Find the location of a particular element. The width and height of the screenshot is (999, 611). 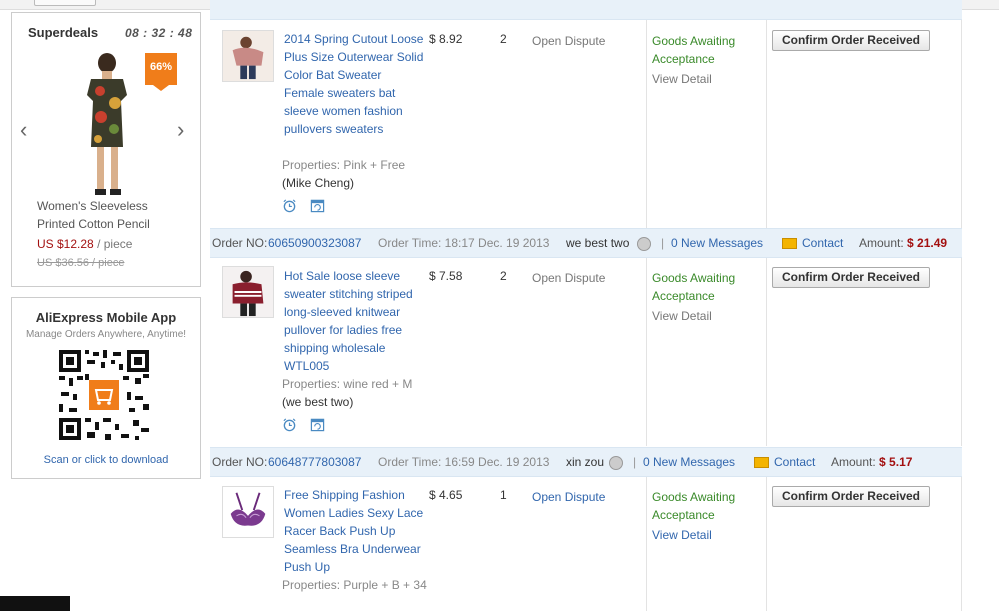

product-properties: Properties: Purple + B + 34 is located at coordinates (354, 585).